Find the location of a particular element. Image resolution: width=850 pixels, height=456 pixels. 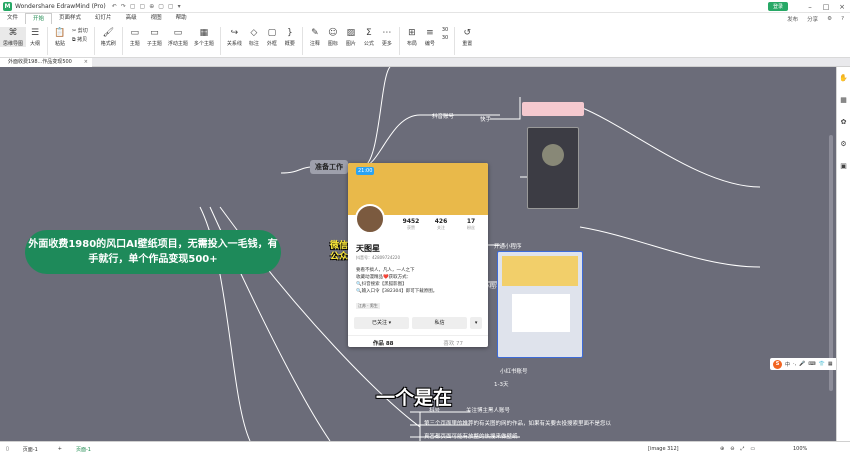

zoom-level: 100% is located at coordinates (800, 449).